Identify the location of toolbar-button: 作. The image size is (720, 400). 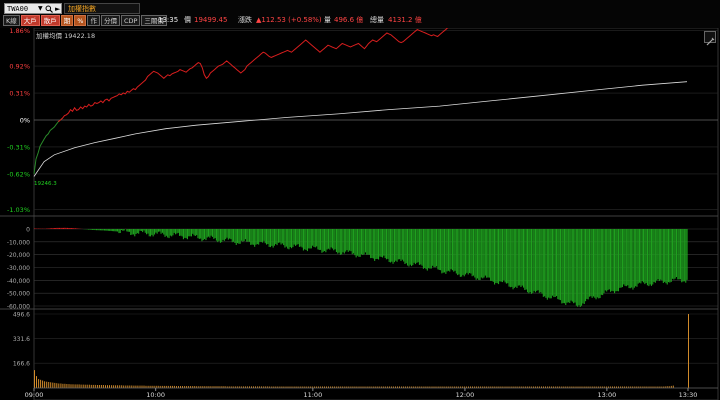
(93, 20).